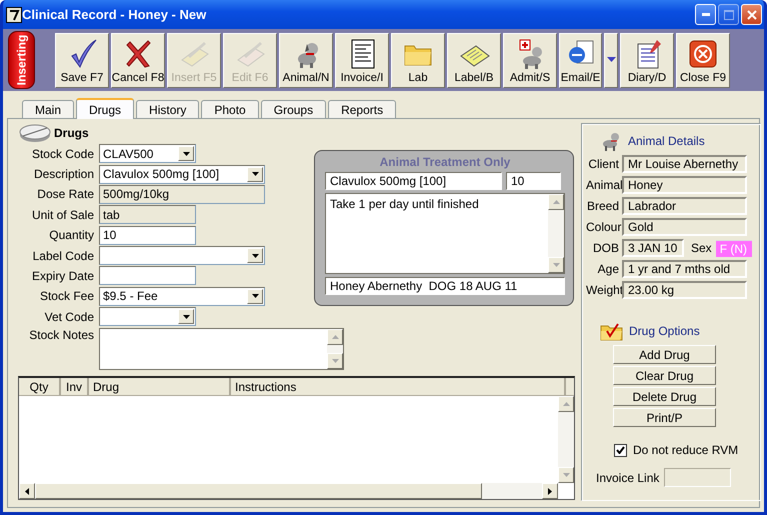 The image size is (767, 515). I want to click on pill-icon, so click(35, 133).